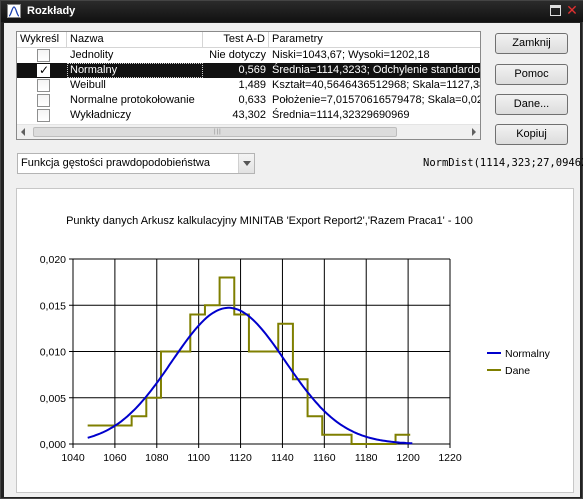 The image size is (583, 499). What do you see at coordinates (198, 458) in the screenshot?
I see `x-tick-label: 1100` at bounding box center [198, 458].